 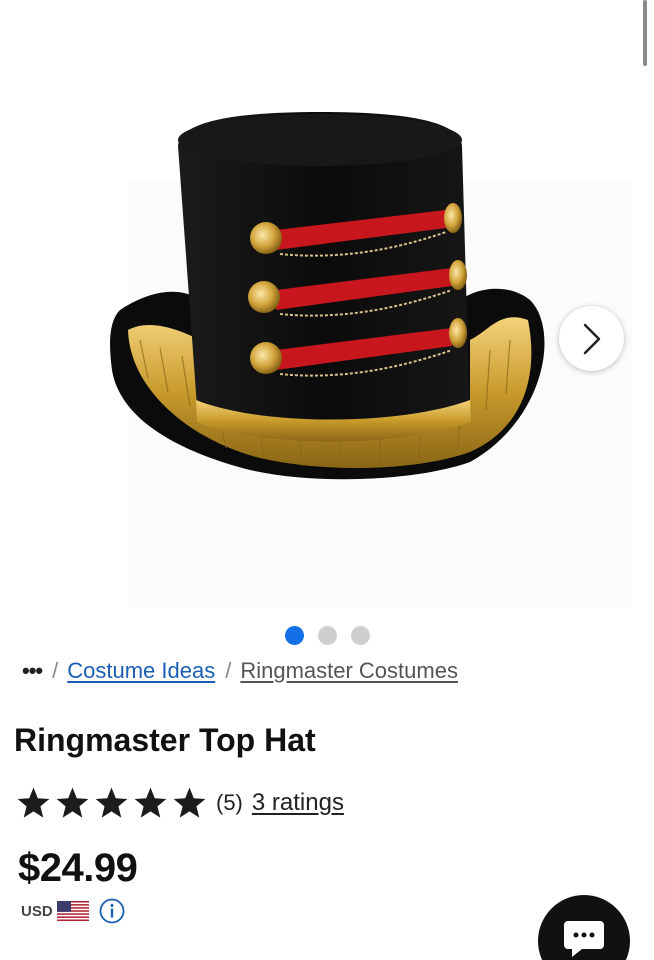 I want to click on chevron-right-icon, so click(x=591, y=338).